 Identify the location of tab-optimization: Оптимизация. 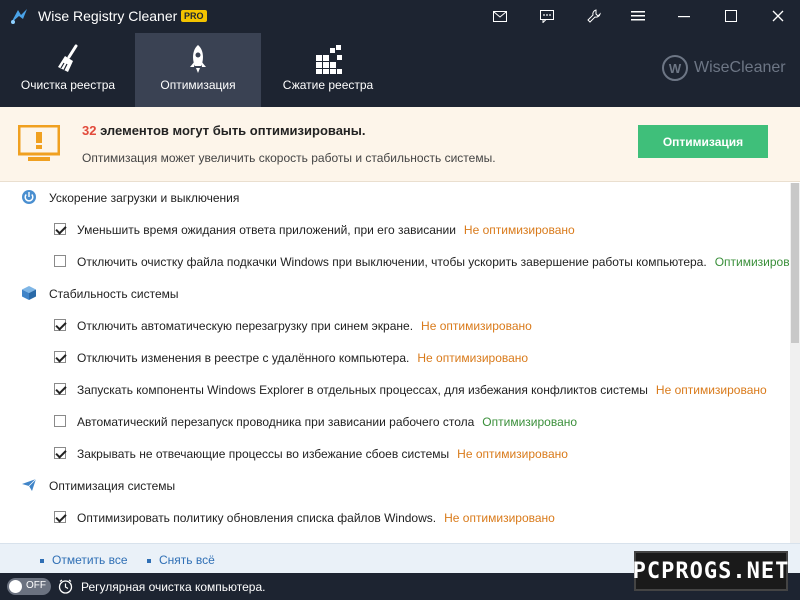
(198, 70).